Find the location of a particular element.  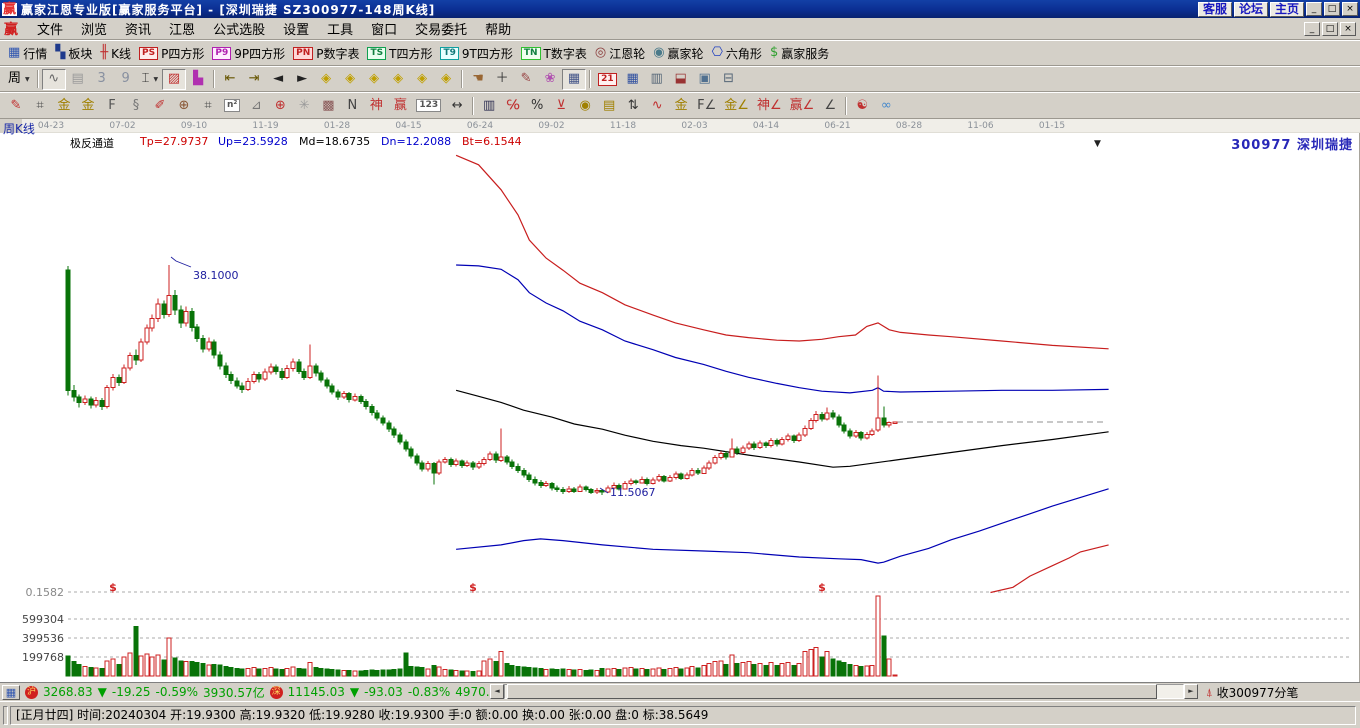

spiral-tool: § is located at coordinates (136, 105).